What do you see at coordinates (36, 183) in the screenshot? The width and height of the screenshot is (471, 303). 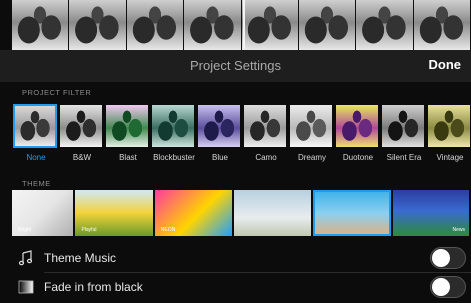 I see `theme-section-label: THEME` at bounding box center [36, 183].